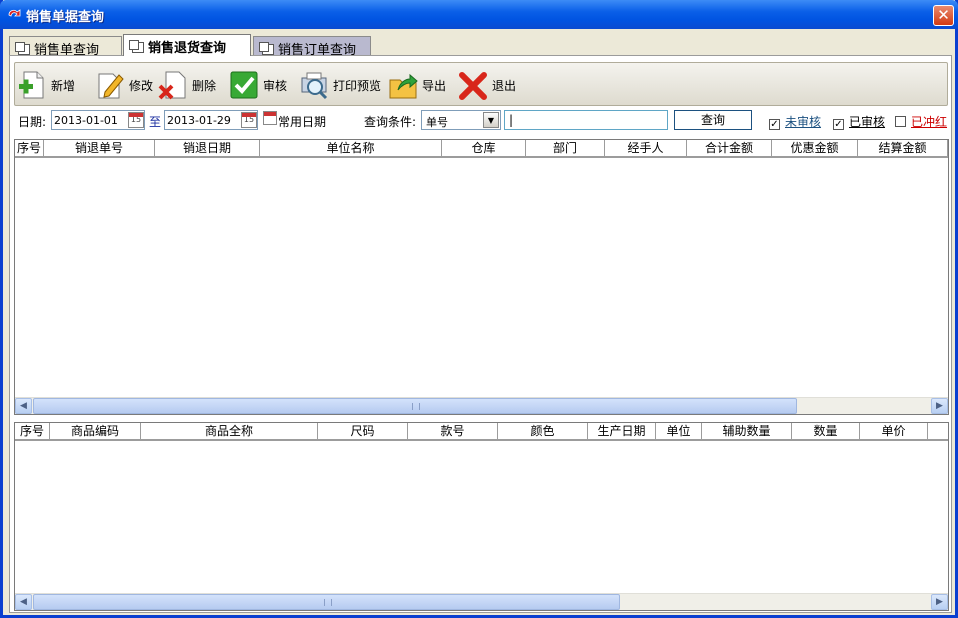 The width and height of the screenshot is (958, 618). I want to click on title-bar: 销售单据查询 ✕, so click(479, 14).